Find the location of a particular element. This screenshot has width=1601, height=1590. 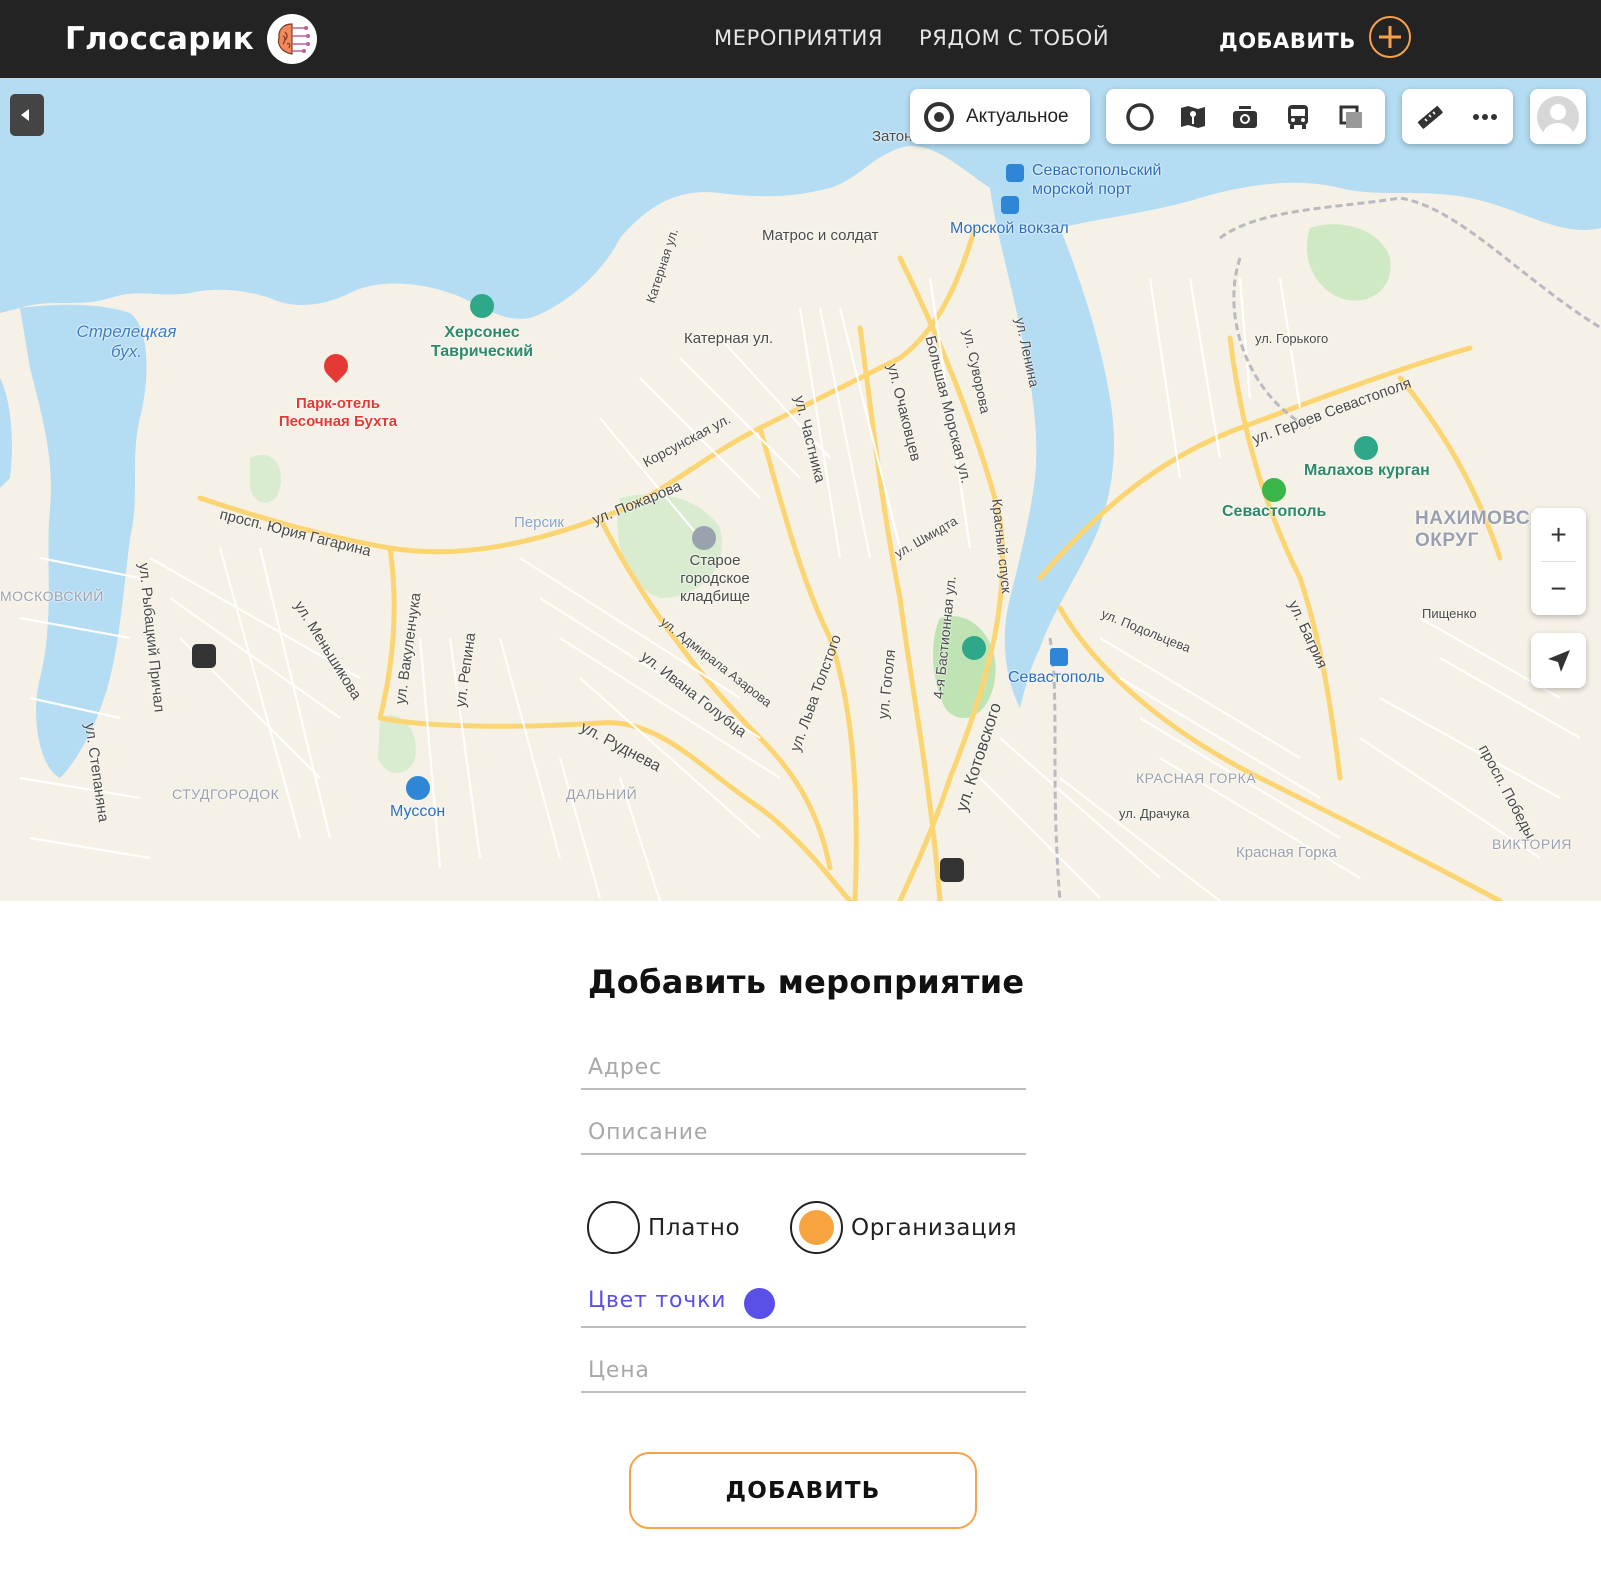

point-color-swatch is located at coordinates (759, 1303).